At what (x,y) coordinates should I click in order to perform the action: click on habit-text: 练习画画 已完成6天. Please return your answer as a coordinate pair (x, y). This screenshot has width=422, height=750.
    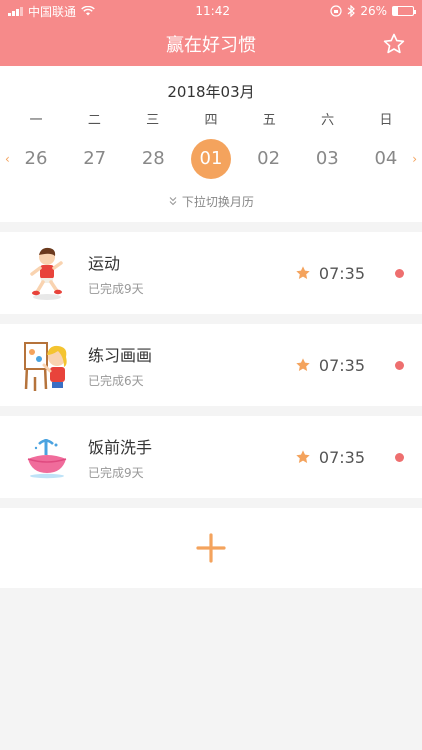
    Looking at the image, I should click on (191, 365).